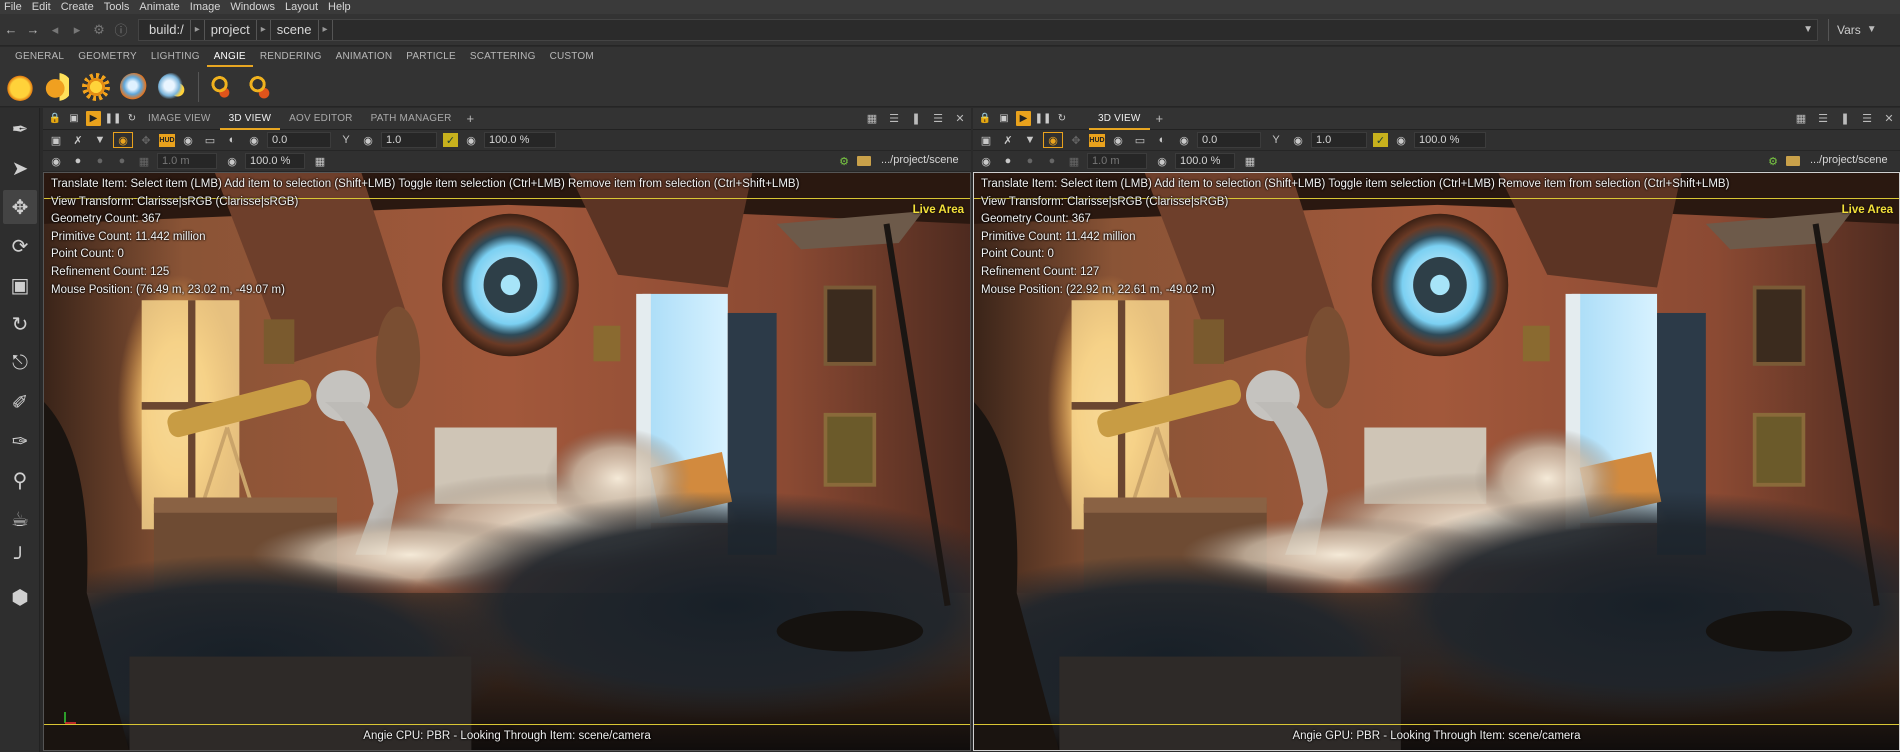  What do you see at coordinates (1793, 161) in the screenshot?
I see `folder-icon` at bounding box center [1793, 161].